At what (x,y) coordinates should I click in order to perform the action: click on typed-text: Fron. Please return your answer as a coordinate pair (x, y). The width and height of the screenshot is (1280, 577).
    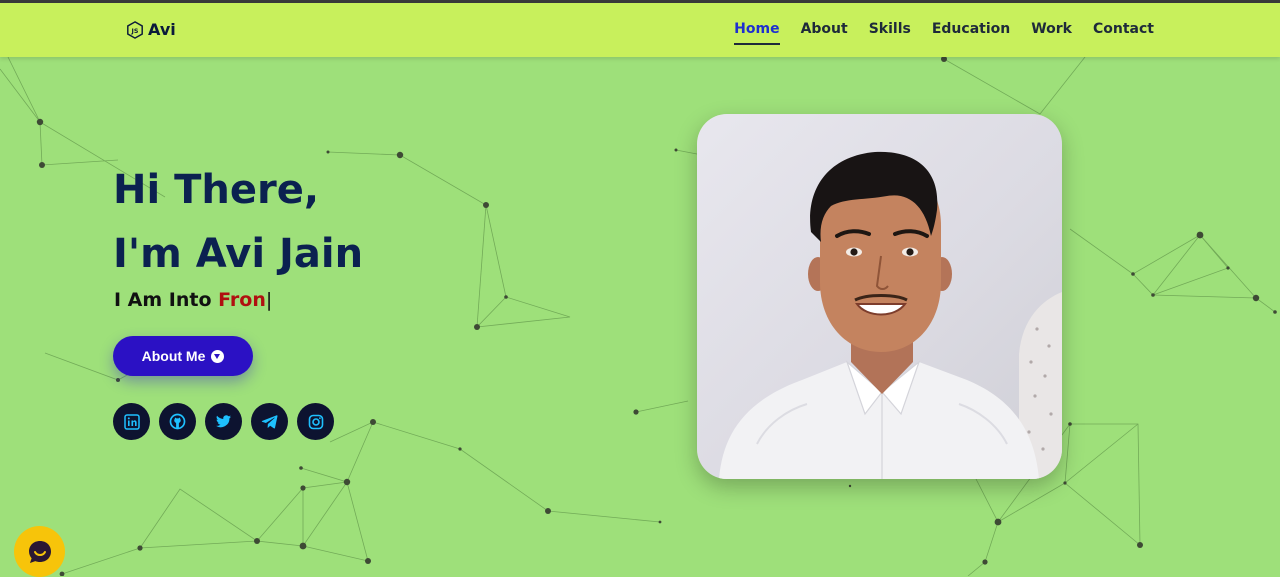
    Looking at the image, I should click on (242, 300).